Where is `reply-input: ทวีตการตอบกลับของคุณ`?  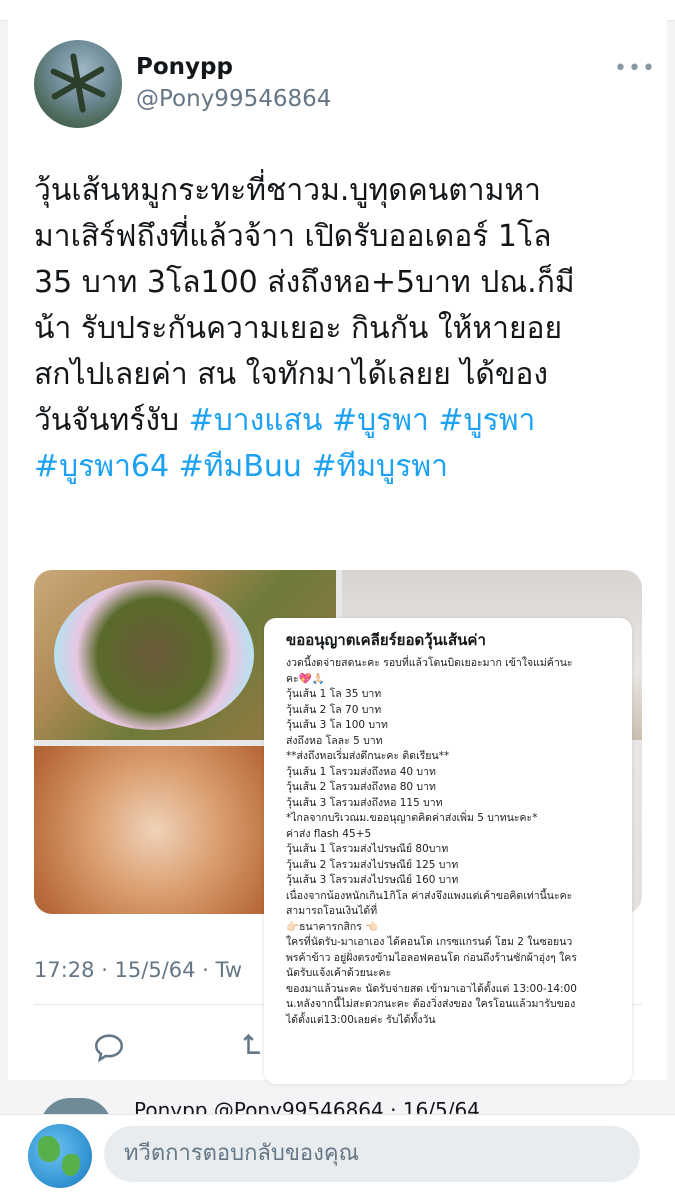 reply-input: ทวีตการตอบกลับของคุณ is located at coordinates (372, 1154).